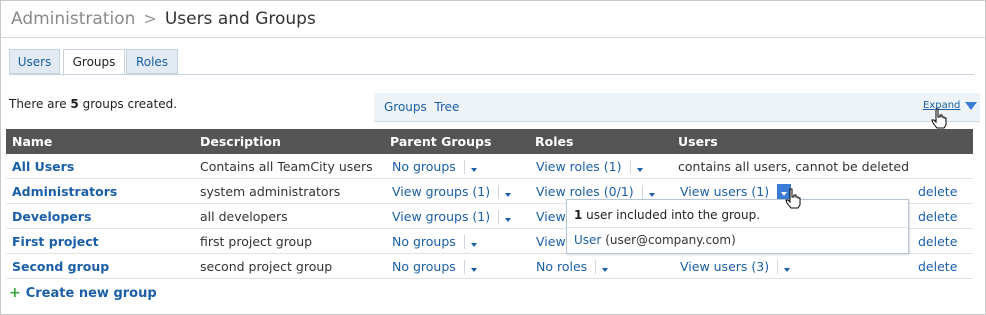  Describe the element at coordinates (43, 166) in the screenshot. I see `group-name-link: All Users` at that location.